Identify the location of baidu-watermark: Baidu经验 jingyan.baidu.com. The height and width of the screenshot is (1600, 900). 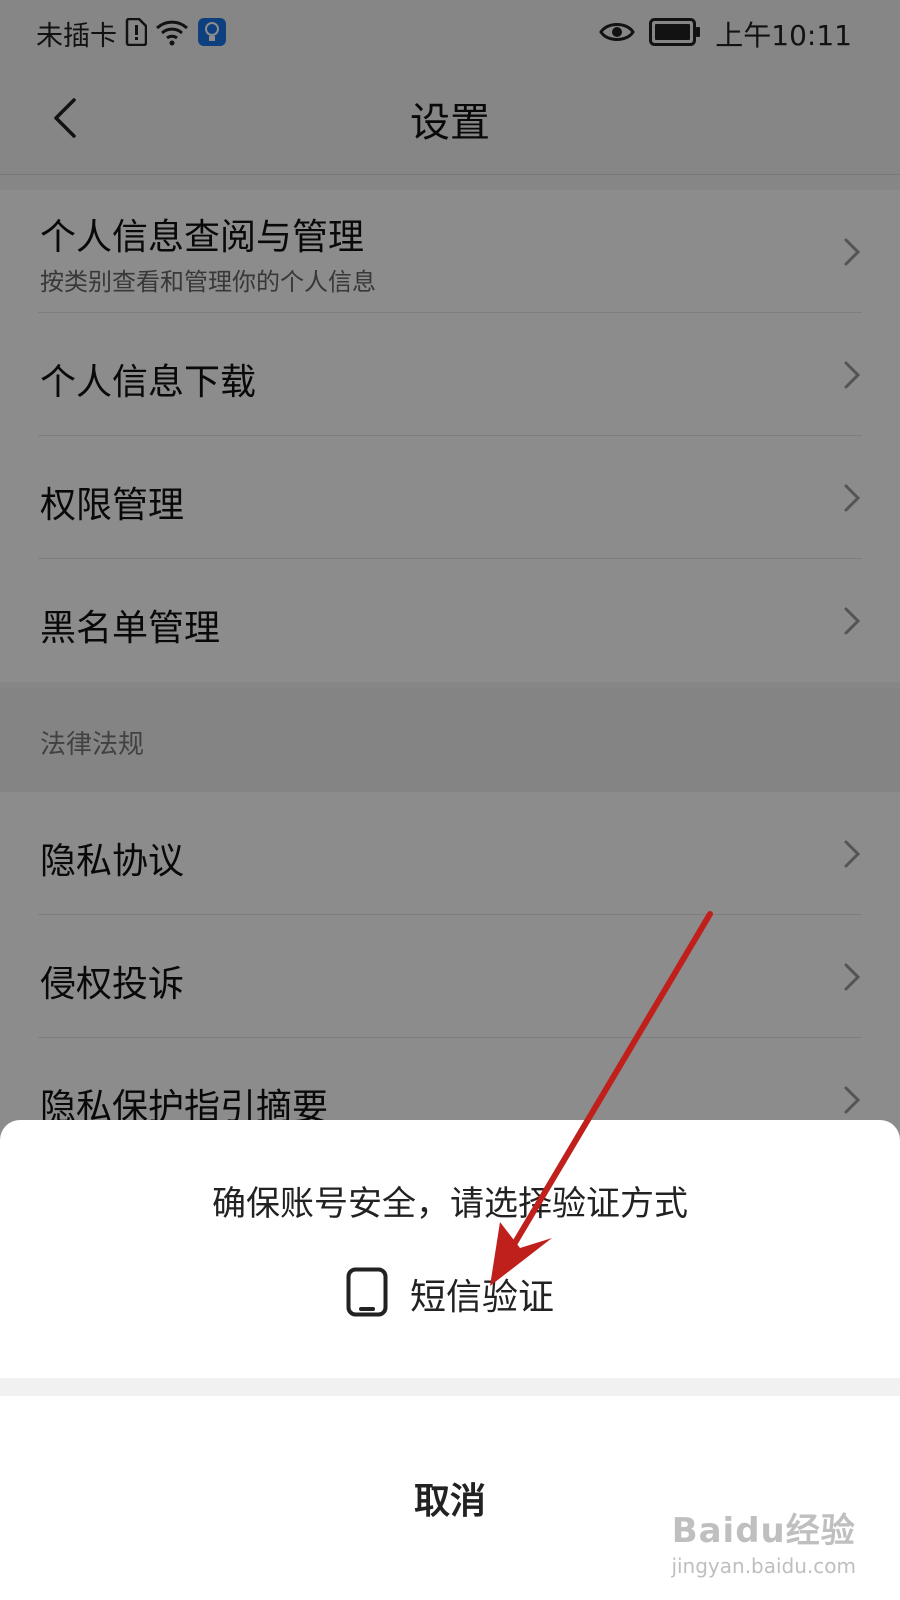
(763, 1540).